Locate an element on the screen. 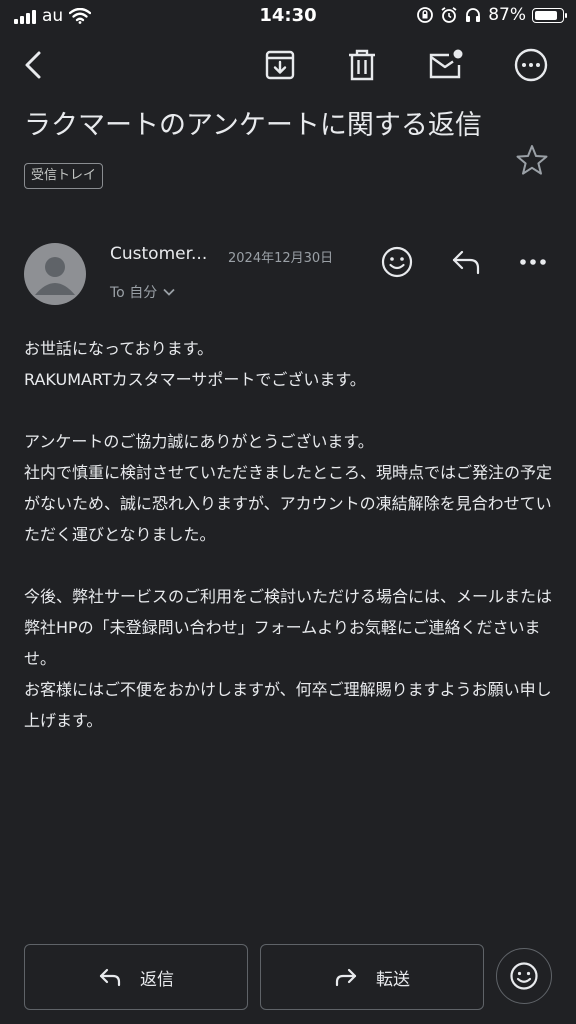 This screenshot has height=1024, width=576. star-icon is located at coordinates (532, 160).